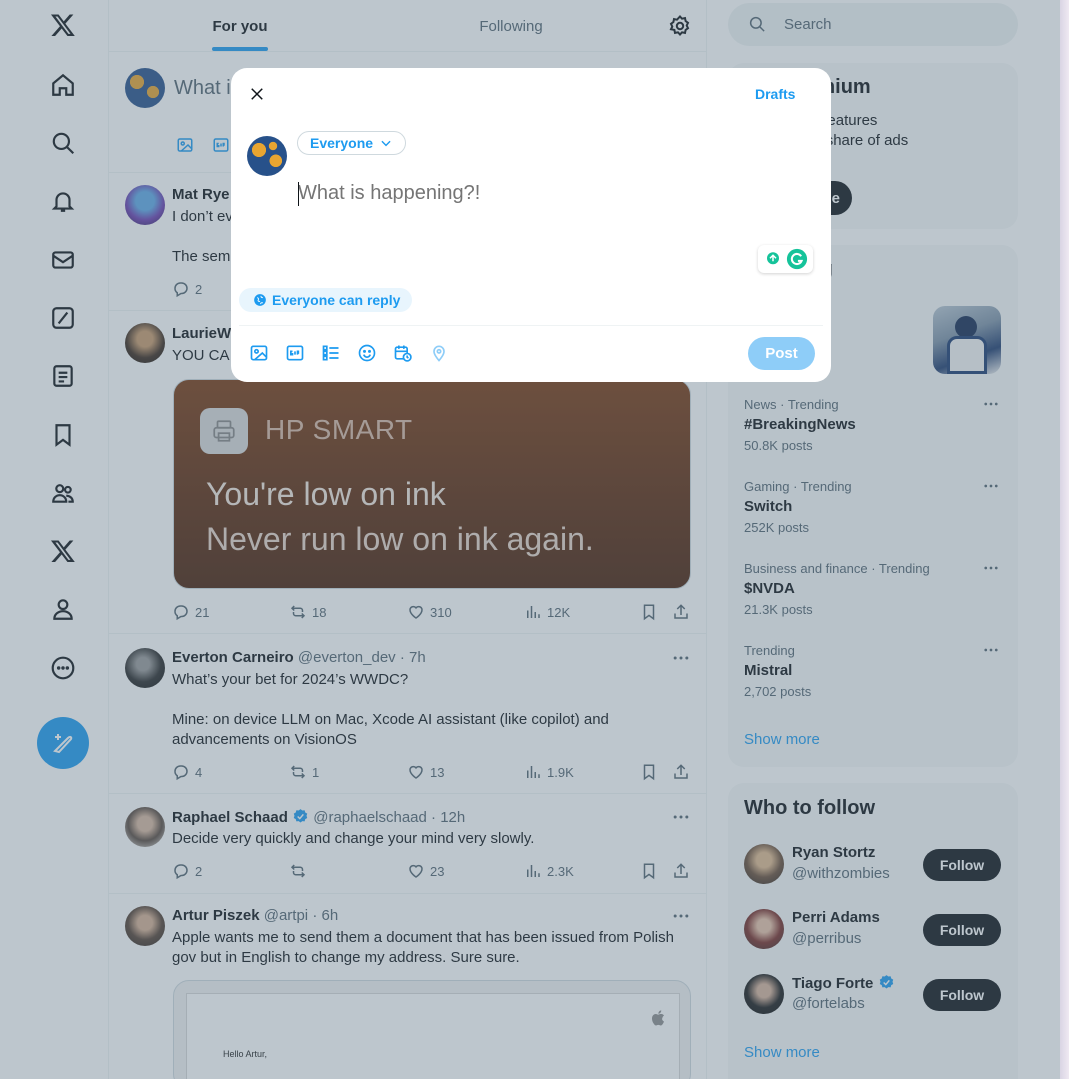  Describe the element at coordinates (1064, 539) in the screenshot. I see `window-edge` at that location.